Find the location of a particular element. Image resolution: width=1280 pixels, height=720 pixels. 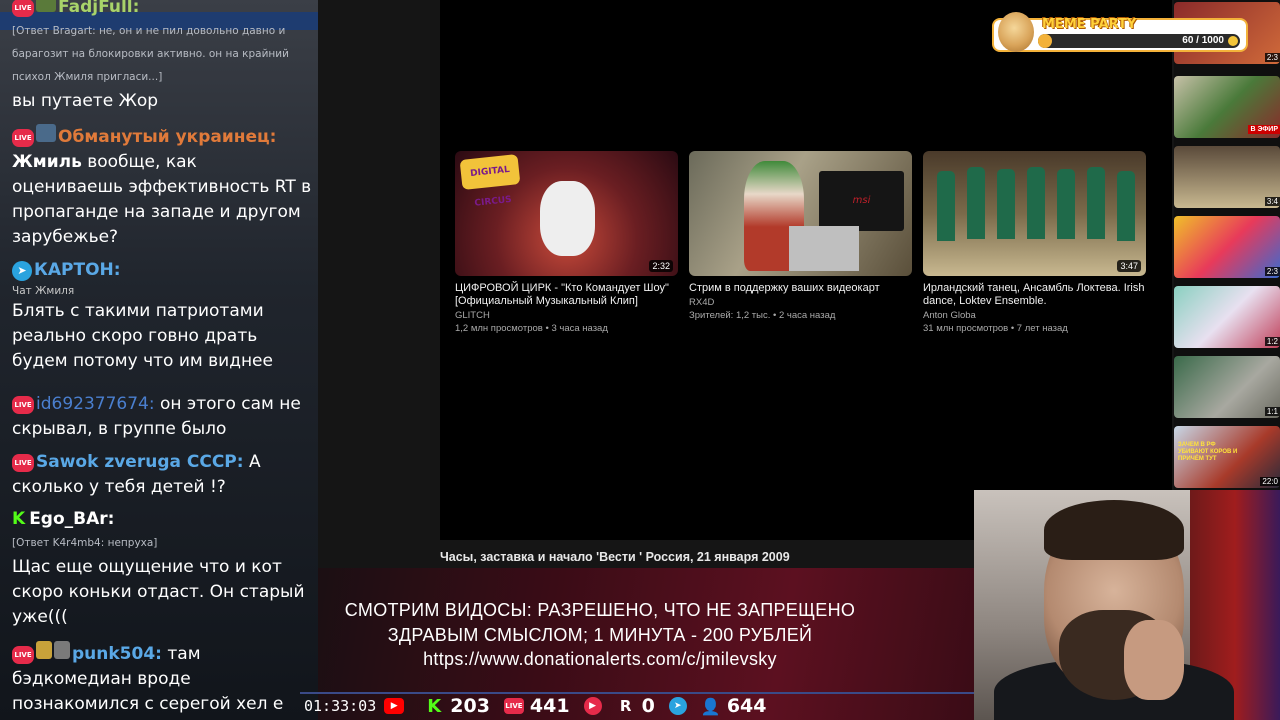

thumb-duration: 1:1 is located at coordinates (1272, 411).